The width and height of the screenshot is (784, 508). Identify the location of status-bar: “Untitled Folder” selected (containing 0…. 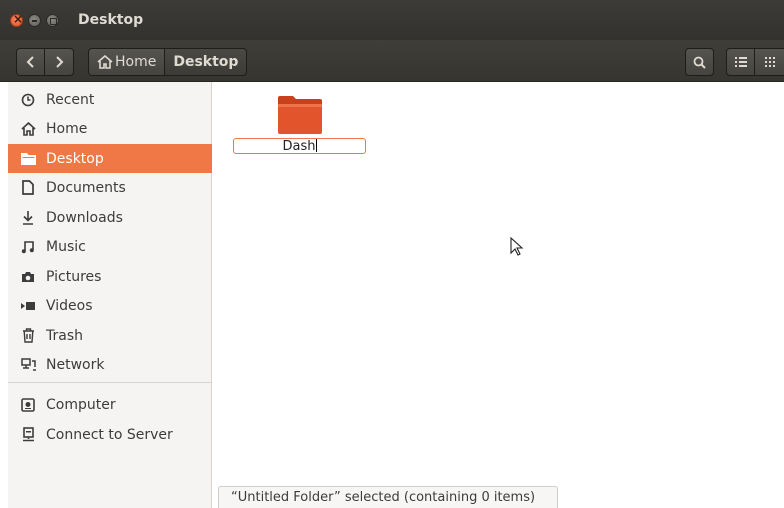
(388, 497).